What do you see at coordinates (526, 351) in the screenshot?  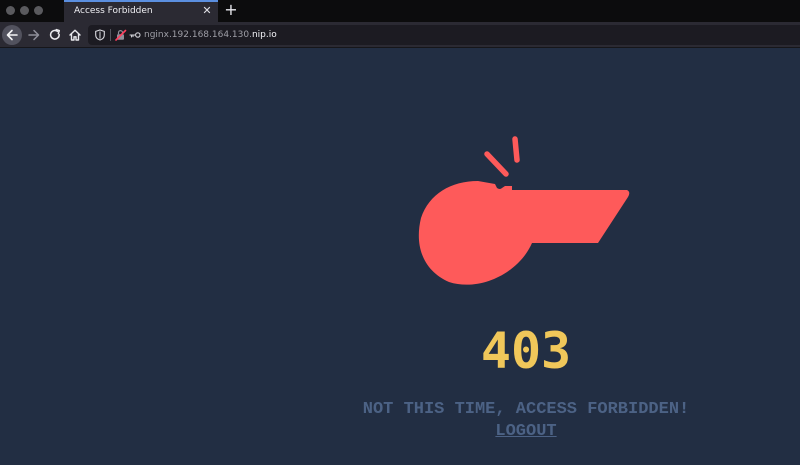 I see `error-code: 403` at bounding box center [526, 351].